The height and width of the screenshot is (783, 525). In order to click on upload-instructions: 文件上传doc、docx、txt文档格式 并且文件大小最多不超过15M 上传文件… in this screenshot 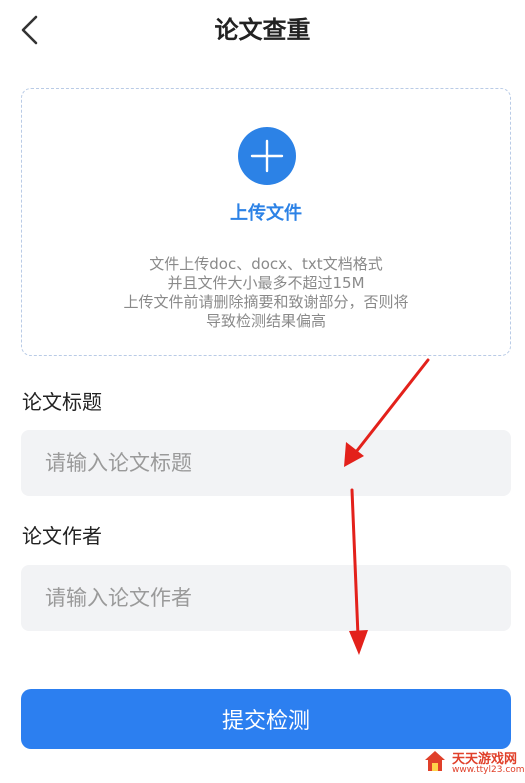, I will do `click(266, 293)`.